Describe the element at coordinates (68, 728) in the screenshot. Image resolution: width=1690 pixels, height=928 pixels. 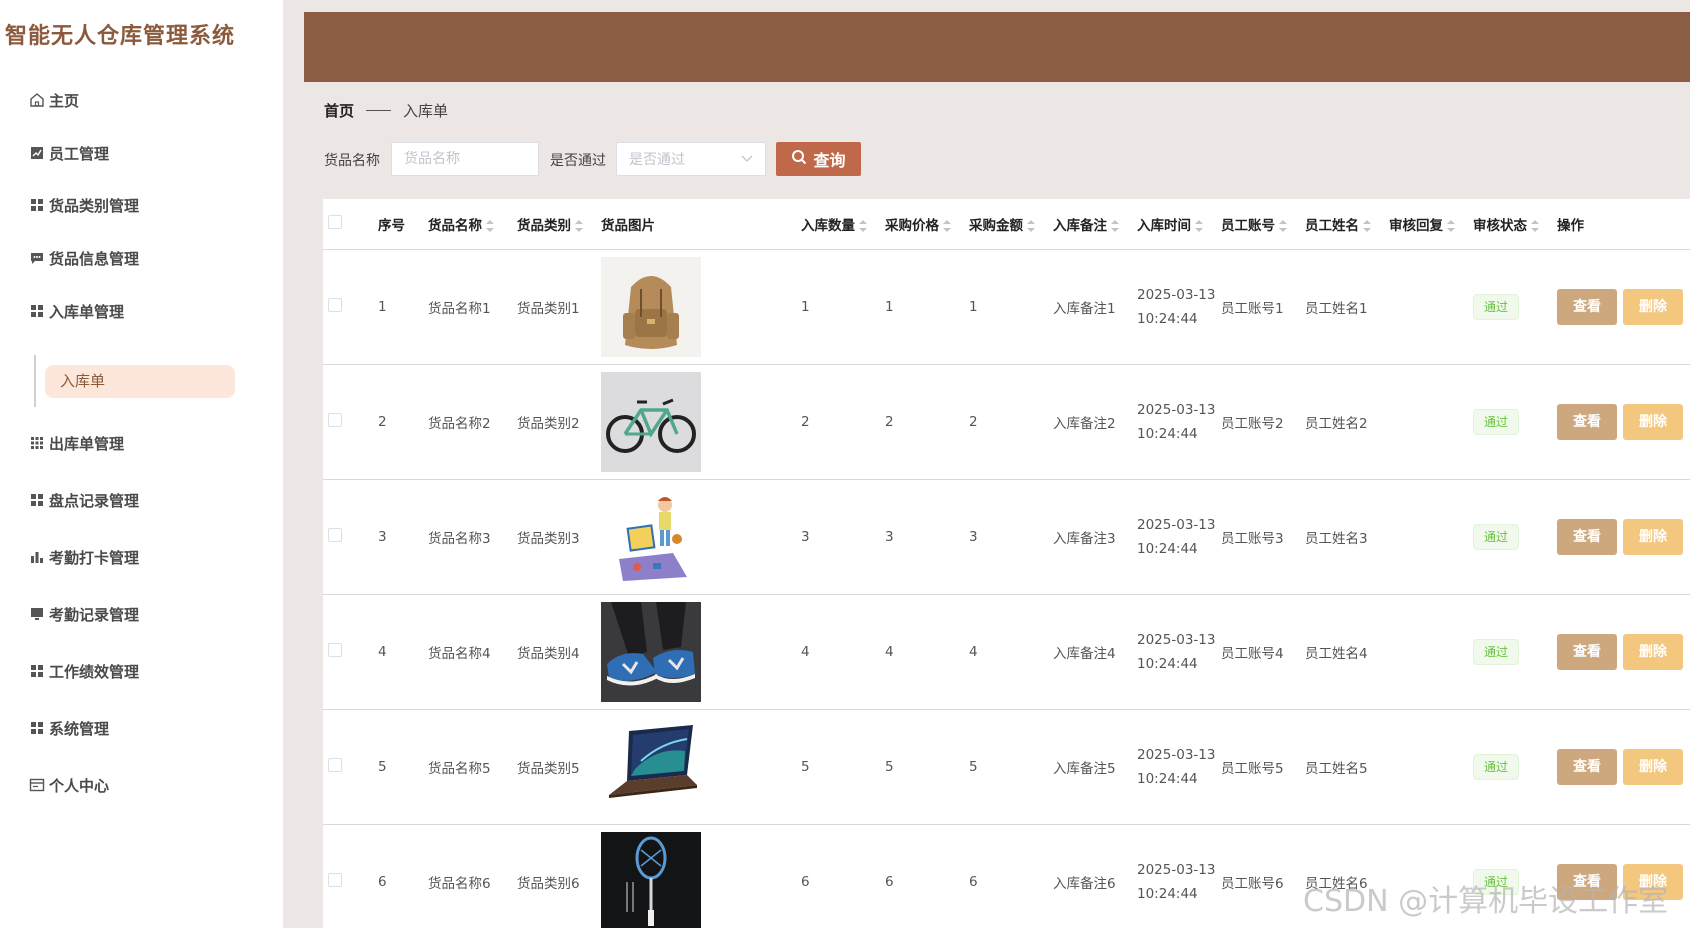
I see `sidebar-item-system: 系统管理` at that location.